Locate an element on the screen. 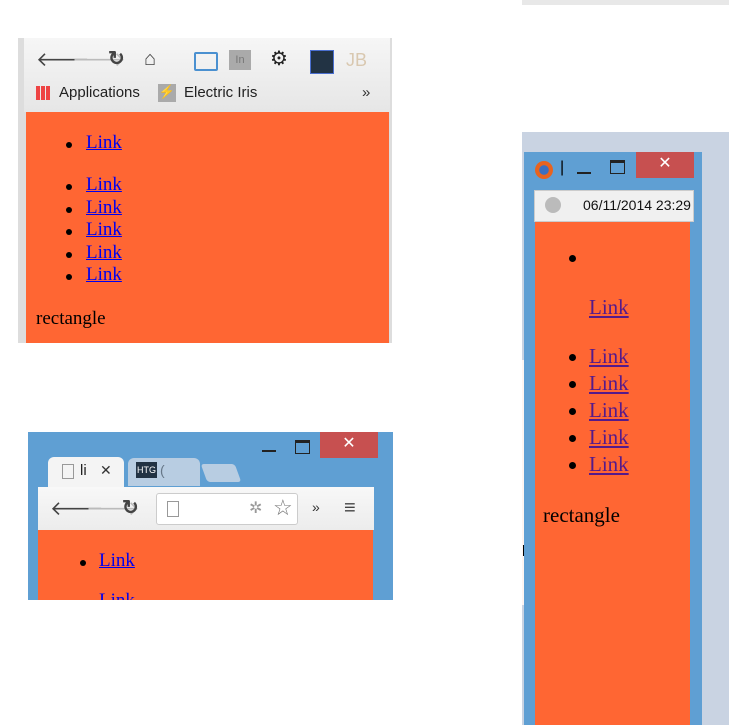 This screenshot has height=725, width=729. toolbar: 🡐 🡒 ↻ ✲ ☆ » ≡ is located at coordinates (206, 508).